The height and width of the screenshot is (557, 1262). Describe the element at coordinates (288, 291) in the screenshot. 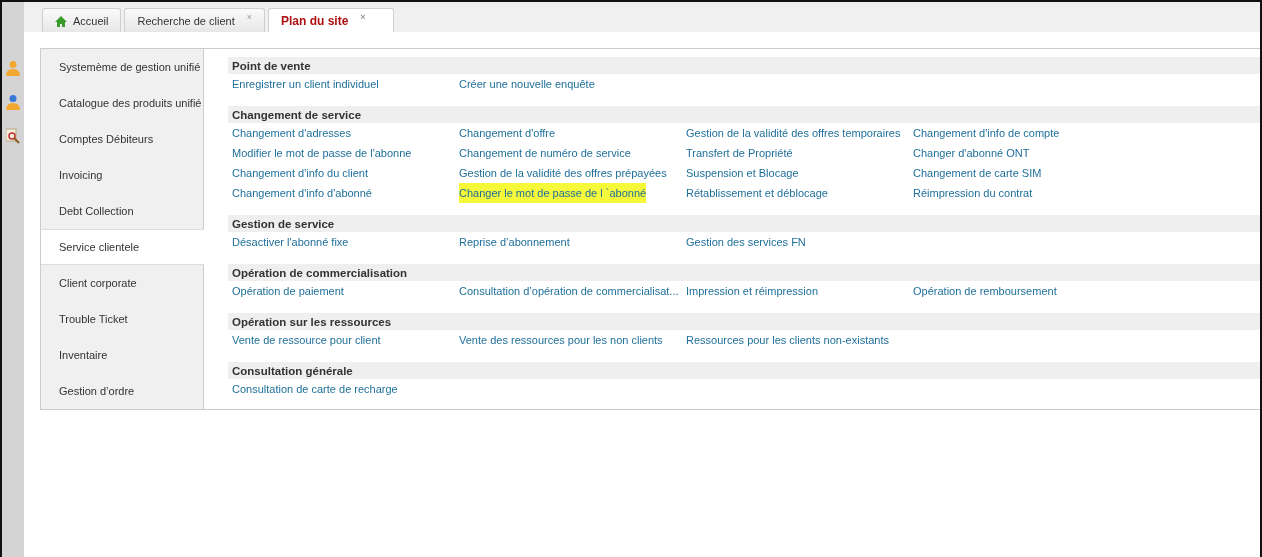

I see `menu-link: Opération de paiement` at that location.